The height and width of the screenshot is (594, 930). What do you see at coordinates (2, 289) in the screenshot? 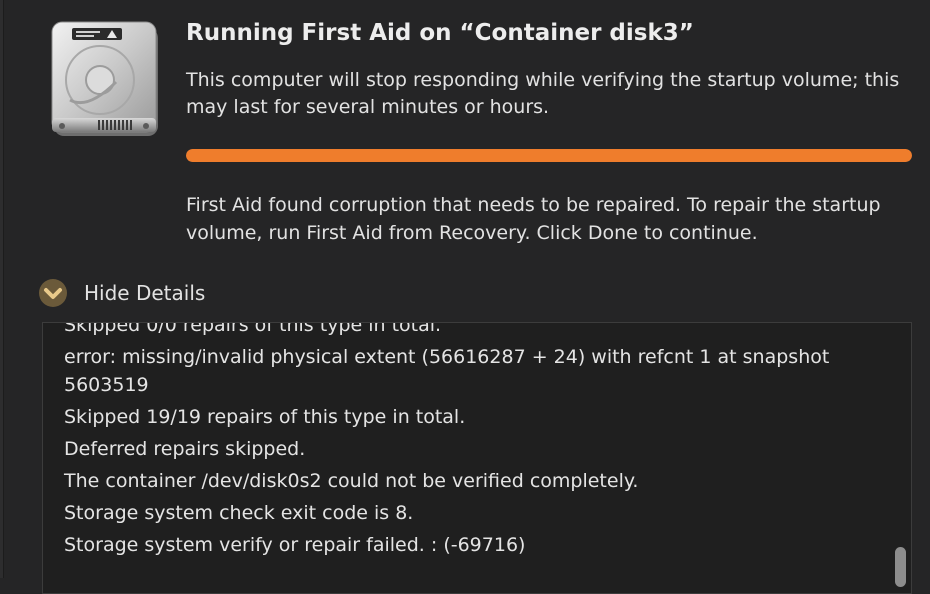
I see `window-edge` at bounding box center [2, 289].